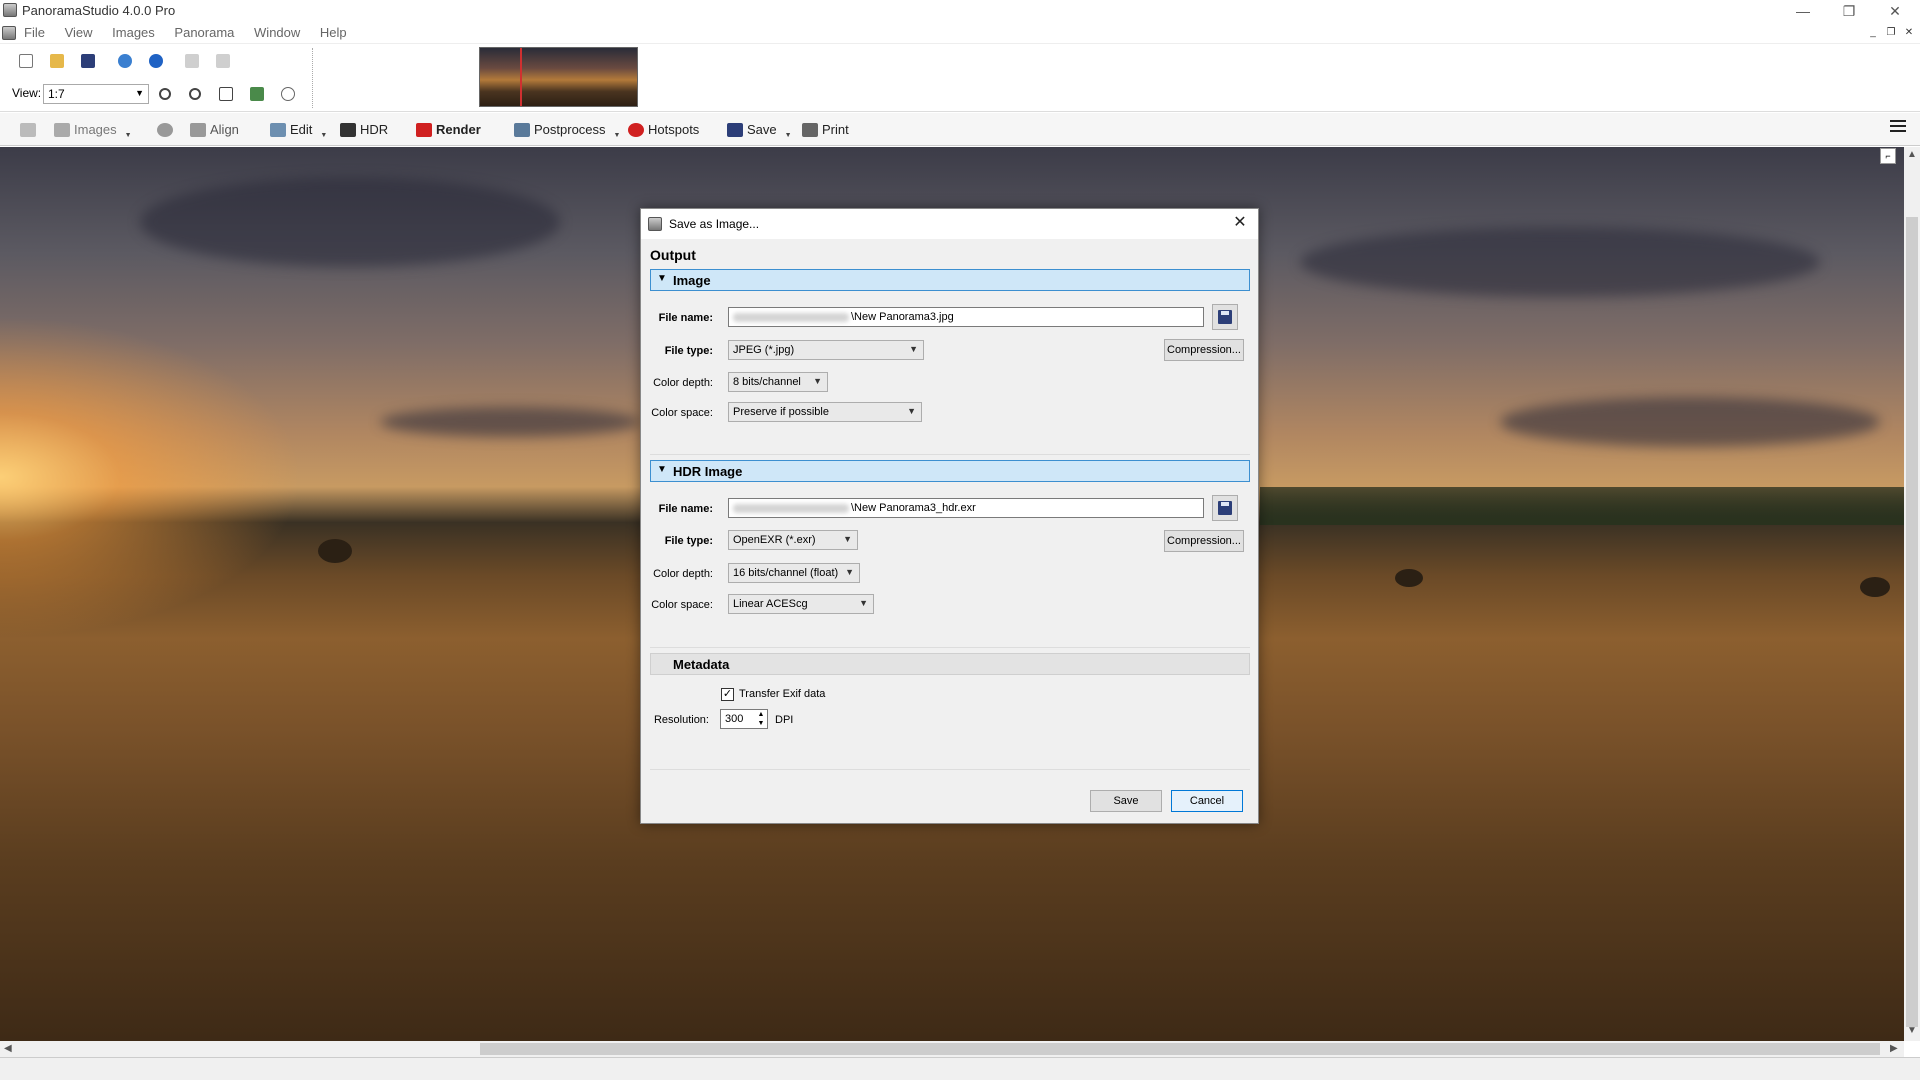 The height and width of the screenshot is (1080, 1920). What do you see at coordinates (950, 280) in the screenshot?
I see `image-section-header: ▼ Image` at bounding box center [950, 280].